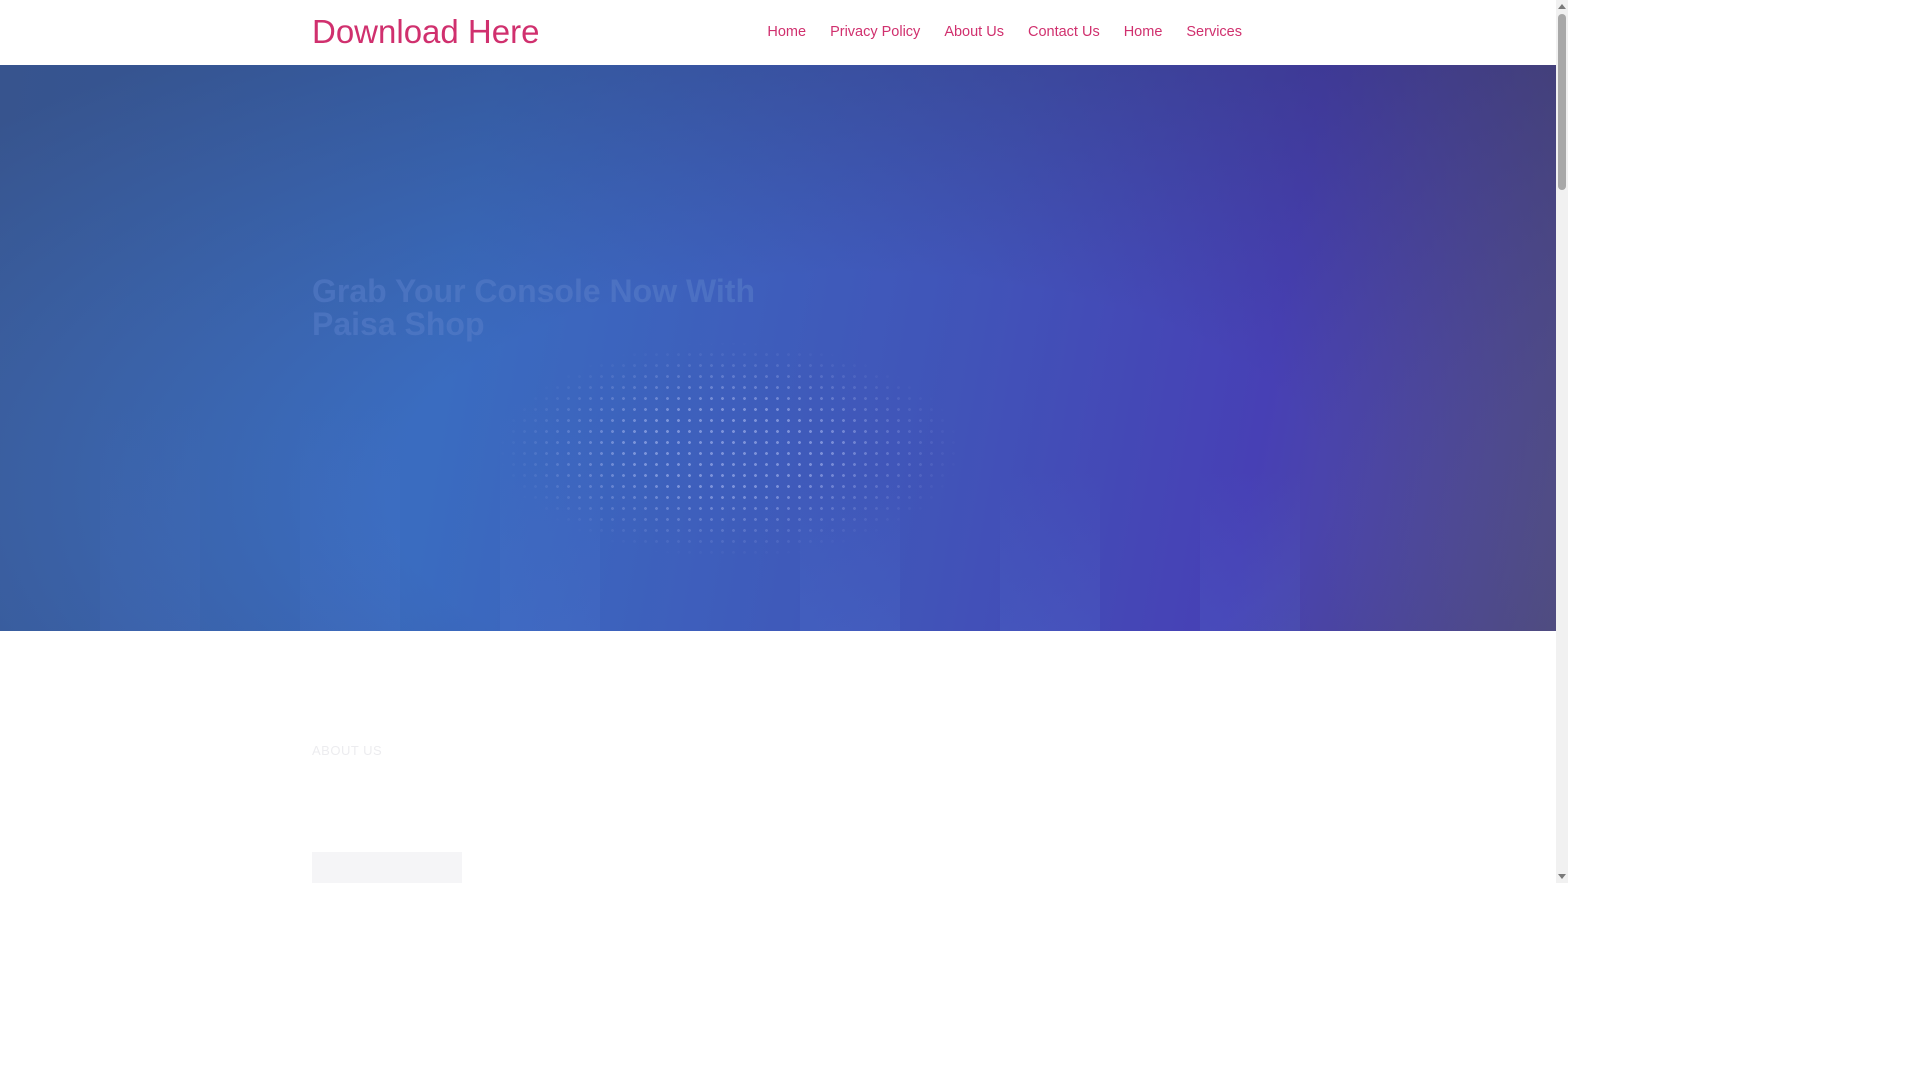  I want to click on scroll-down-arrow-icon, so click(1562, 876).